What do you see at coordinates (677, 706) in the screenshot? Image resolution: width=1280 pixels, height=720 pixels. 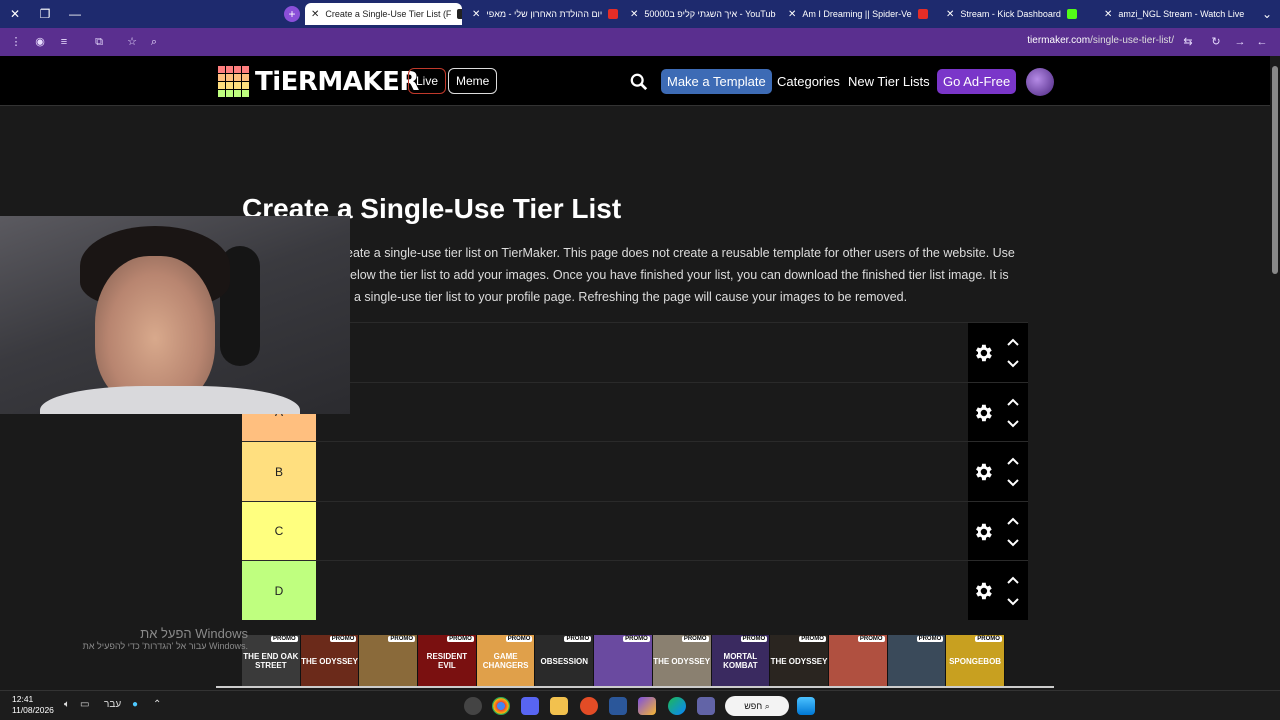 I see `edge-icon` at bounding box center [677, 706].